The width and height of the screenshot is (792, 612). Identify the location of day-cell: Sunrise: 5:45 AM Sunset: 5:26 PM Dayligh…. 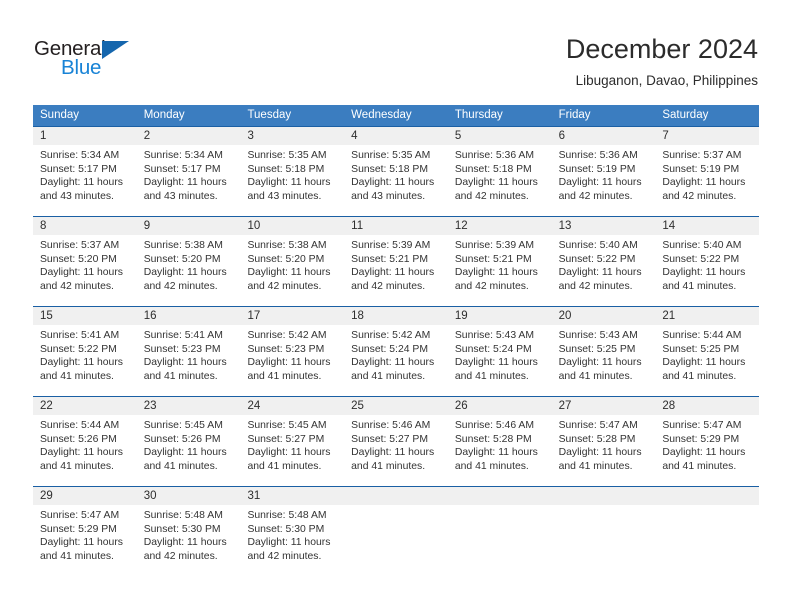
(189, 450).